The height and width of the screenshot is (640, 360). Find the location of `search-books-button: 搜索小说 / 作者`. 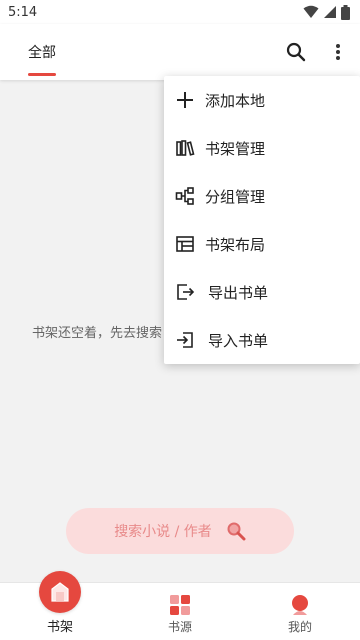

search-books-button: 搜索小说 / 作者 is located at coordinates (180, 531).